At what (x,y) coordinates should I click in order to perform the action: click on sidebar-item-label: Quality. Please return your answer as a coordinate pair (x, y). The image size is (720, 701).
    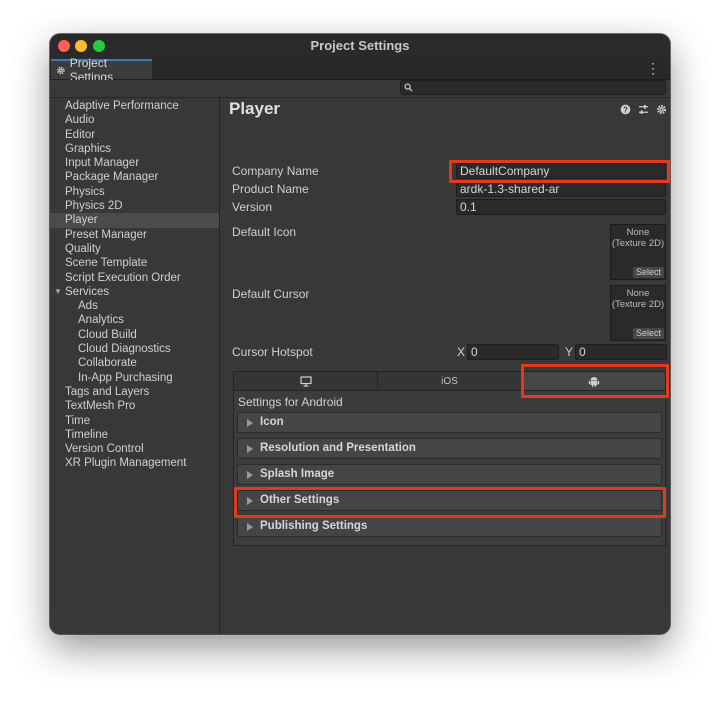
    Looking at the image, I should click on (83, 248).